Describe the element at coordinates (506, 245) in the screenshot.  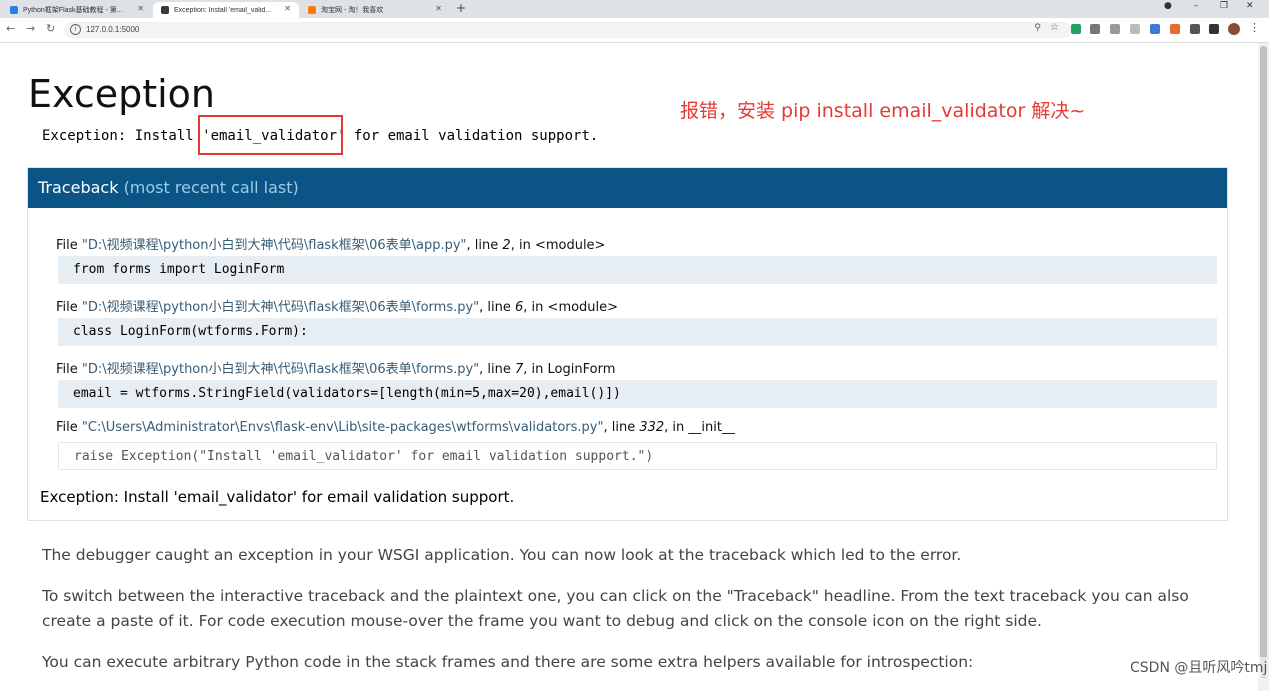
I see `frame-line: 2` at that location.